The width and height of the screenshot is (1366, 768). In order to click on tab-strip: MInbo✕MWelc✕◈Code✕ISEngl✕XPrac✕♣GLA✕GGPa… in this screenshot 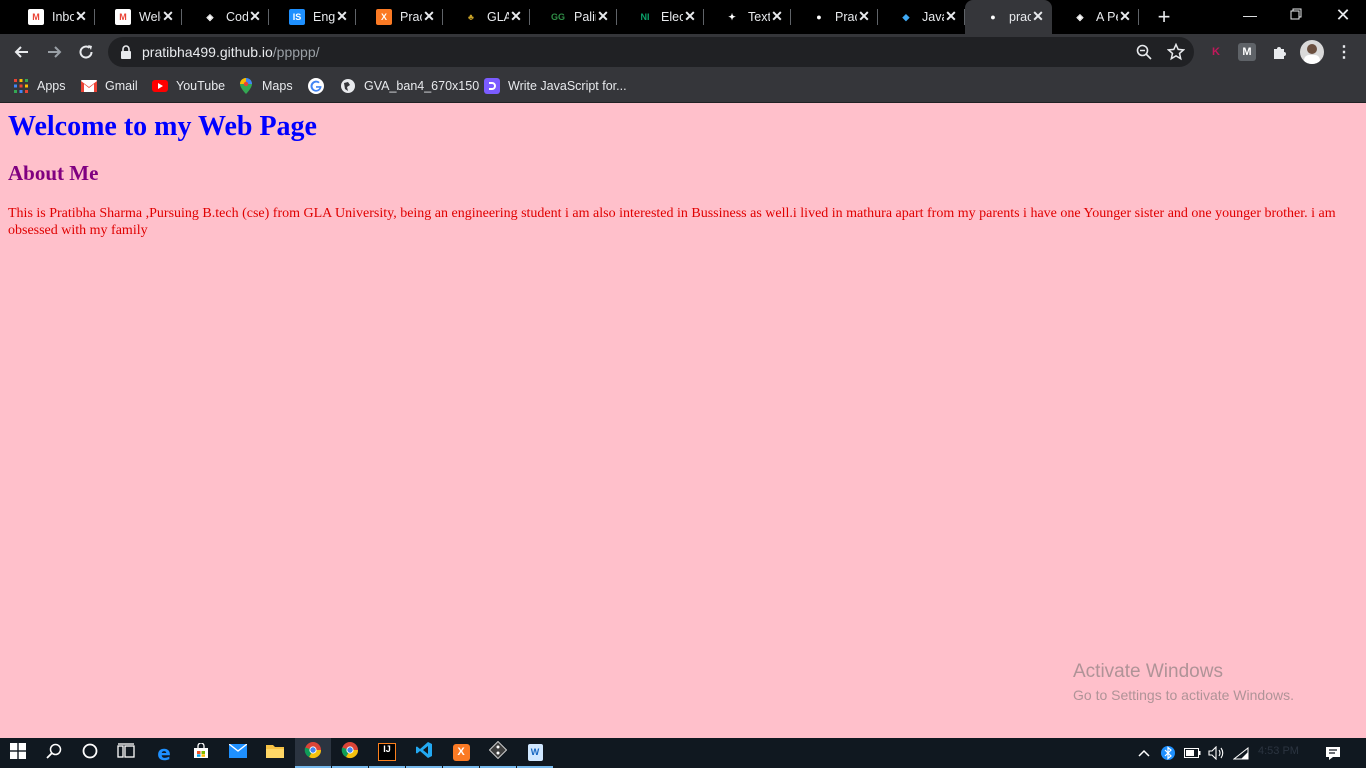, I will do `click(683, 17)`.